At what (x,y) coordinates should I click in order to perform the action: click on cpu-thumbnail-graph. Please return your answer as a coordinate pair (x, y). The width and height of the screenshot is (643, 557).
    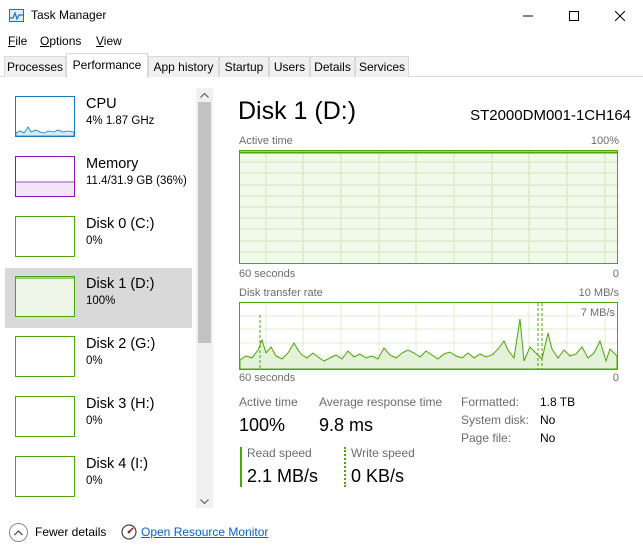
    Looking at the image, I should click on (45, 116).